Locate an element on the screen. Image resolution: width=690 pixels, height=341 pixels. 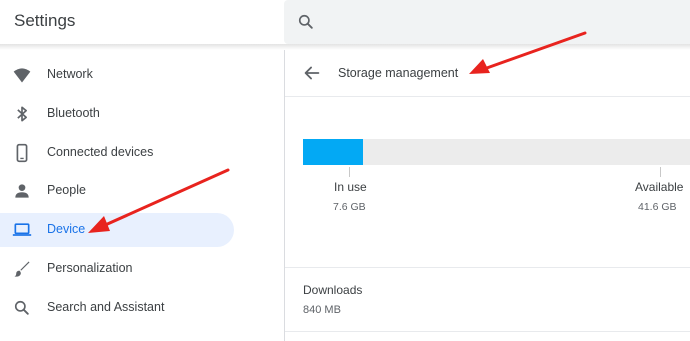
laptop-icon is located at coordinates (22, 229).